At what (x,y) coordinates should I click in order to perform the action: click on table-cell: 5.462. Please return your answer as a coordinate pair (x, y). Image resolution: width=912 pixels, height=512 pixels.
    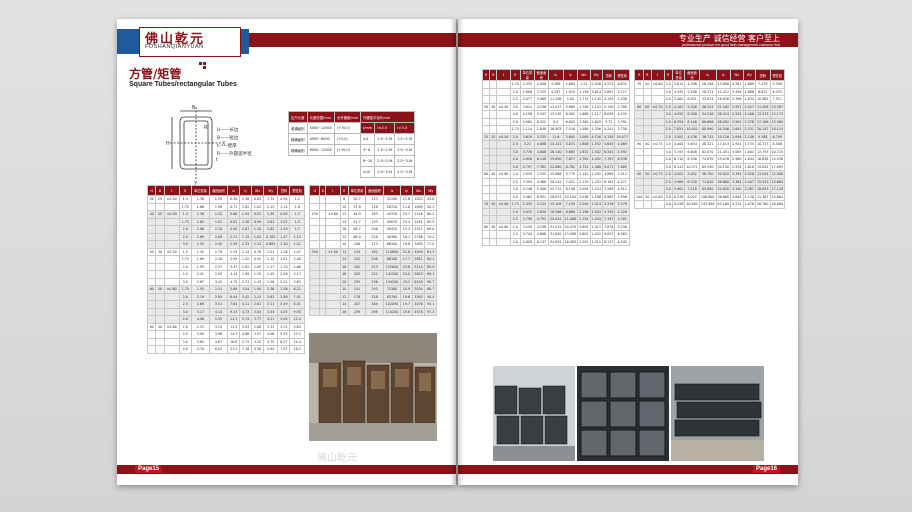
    Looking at the image, I should click on (527, 196).